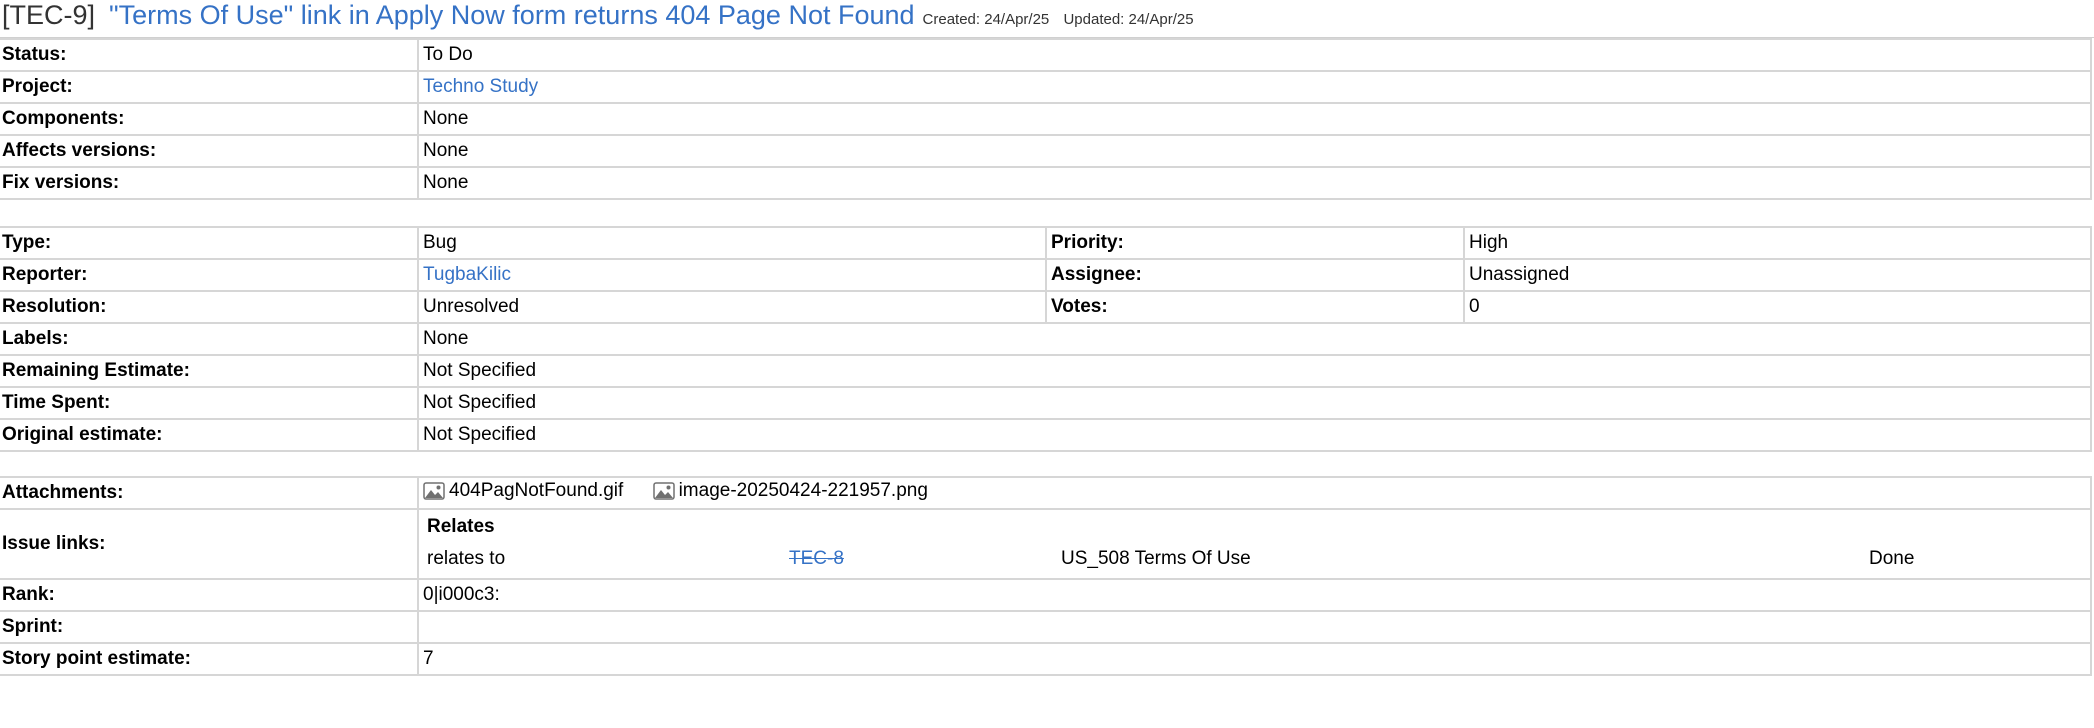 Image resolution: width=2094 pixels, height=728 pixels. Describe the element at coordinates (1254, 55) in the screenshot. I see `status-value: To Do` at that location.